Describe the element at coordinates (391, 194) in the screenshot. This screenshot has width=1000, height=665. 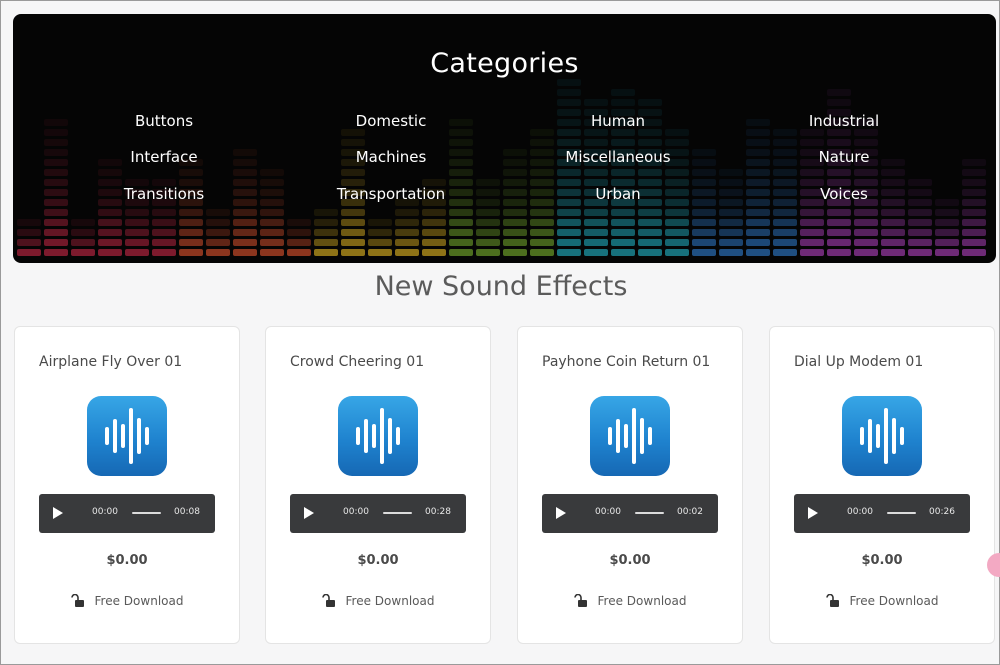
I see `category-transportation: Transportation` at that location.